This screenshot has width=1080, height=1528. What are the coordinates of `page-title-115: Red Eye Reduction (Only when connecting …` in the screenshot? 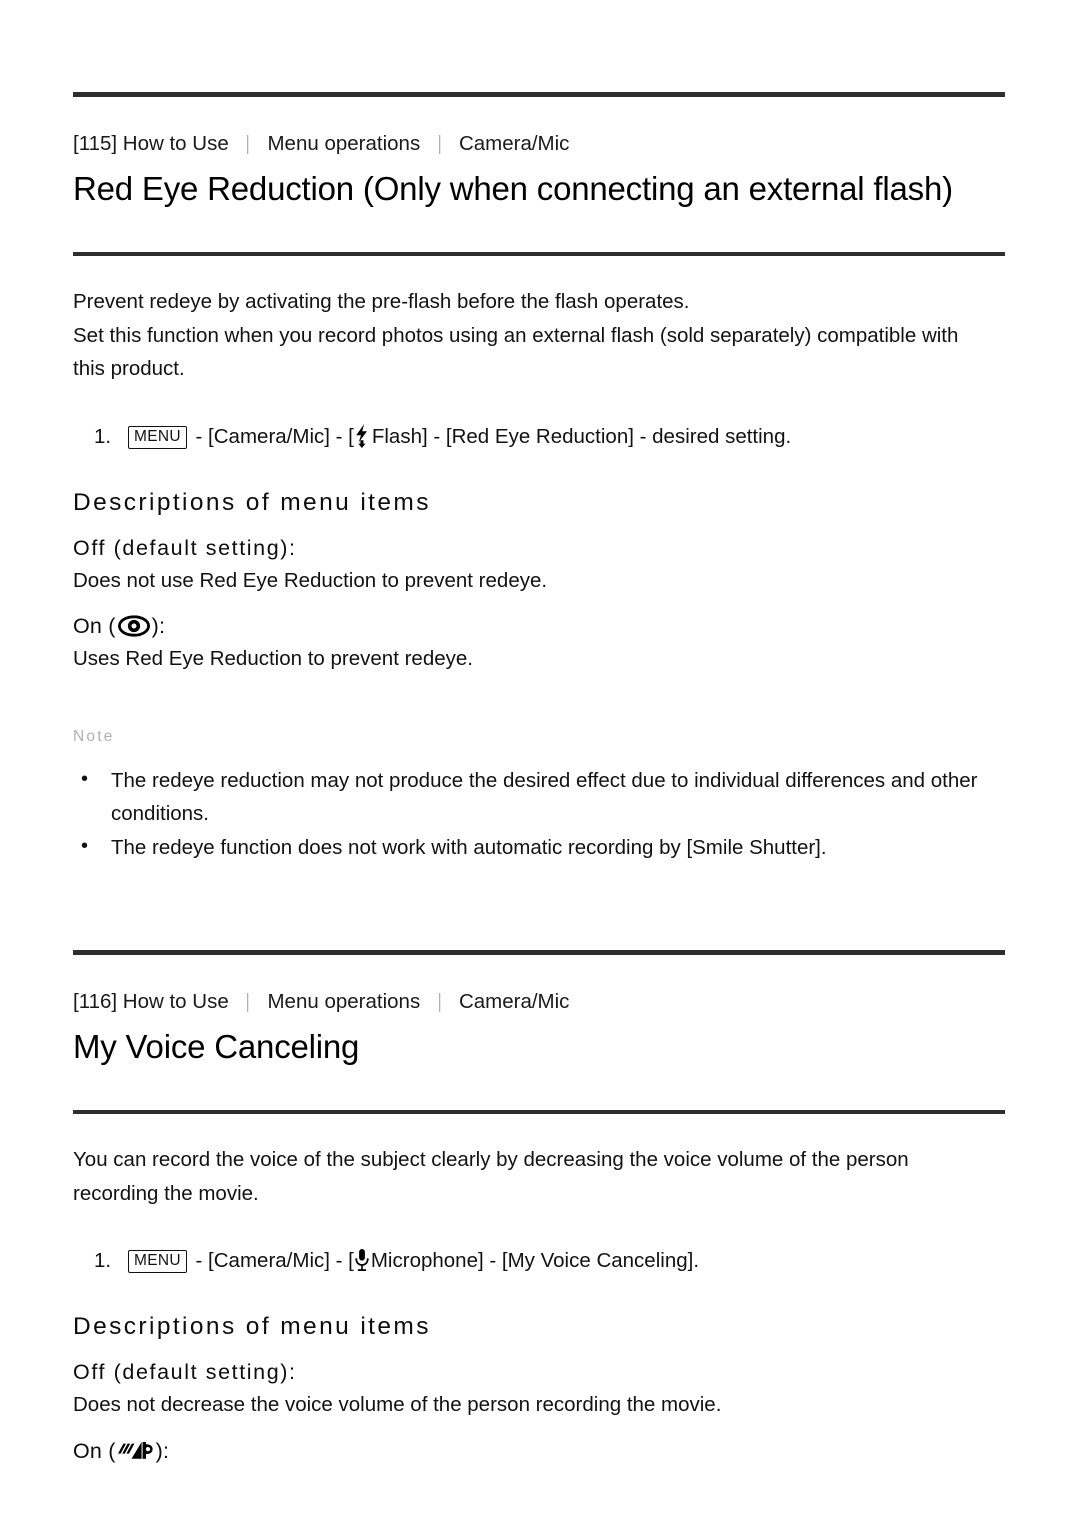 It's located at (513, 188).